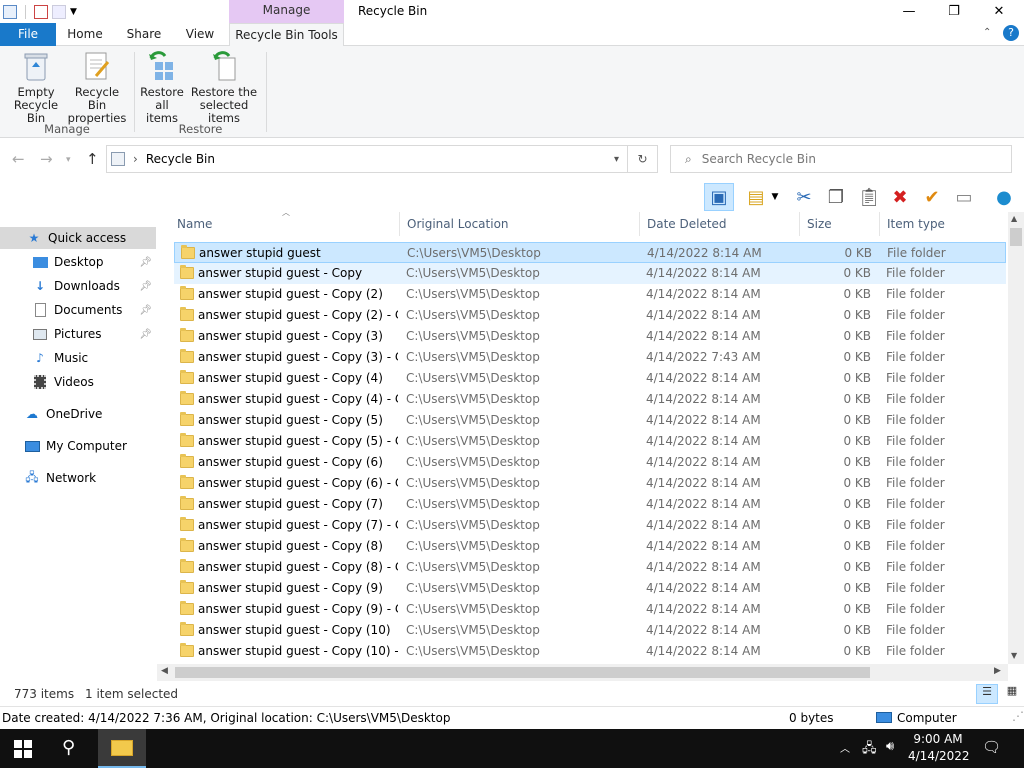 The image size is (1024, 768). Describe the element at coordinates (1016, 237) in the screenshot. I see `vertical-scroll-thumb` at that location.